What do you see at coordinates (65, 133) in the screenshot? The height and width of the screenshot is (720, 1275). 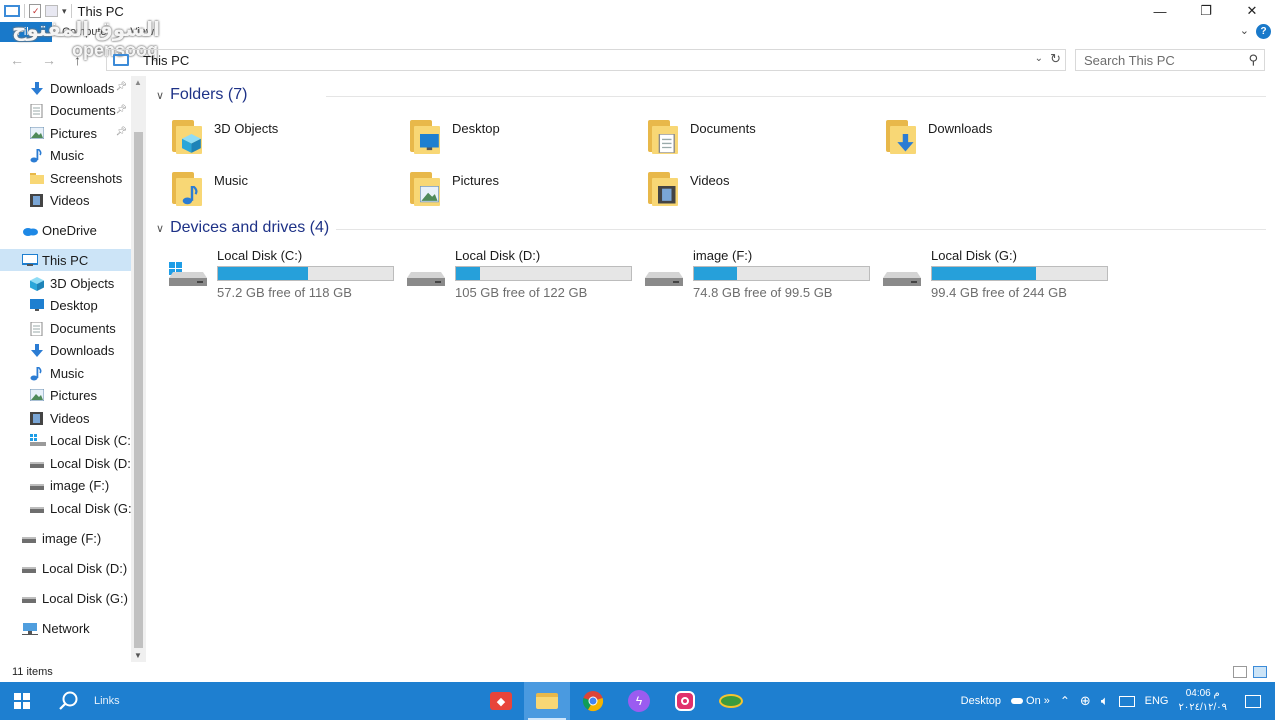 I see `sidebar-item-quick-access: Pictures 📌︎` at bounding box center [65, 133].